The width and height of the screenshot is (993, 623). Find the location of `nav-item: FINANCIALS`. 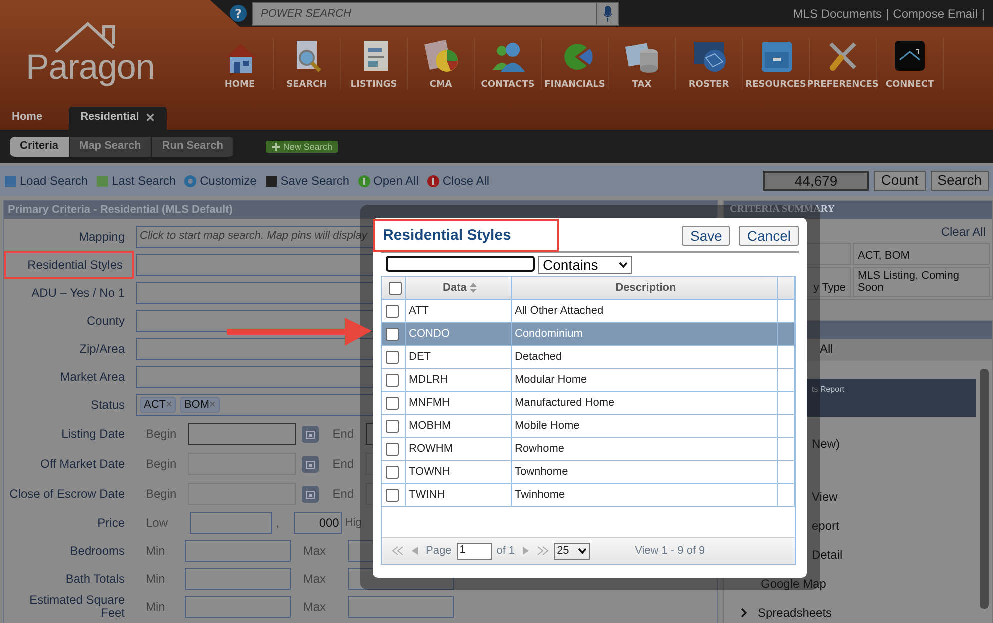

nav-item: FINANCIALS is located at coordinates (575, 64).